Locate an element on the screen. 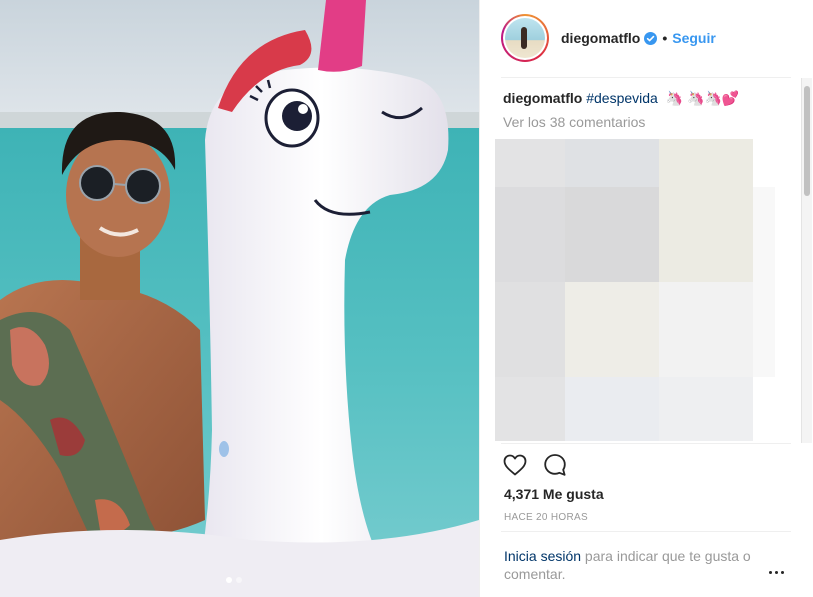 The width and height of the screenshot is (813, 597). comments-scrollbar is located at coordinates (806, 260).